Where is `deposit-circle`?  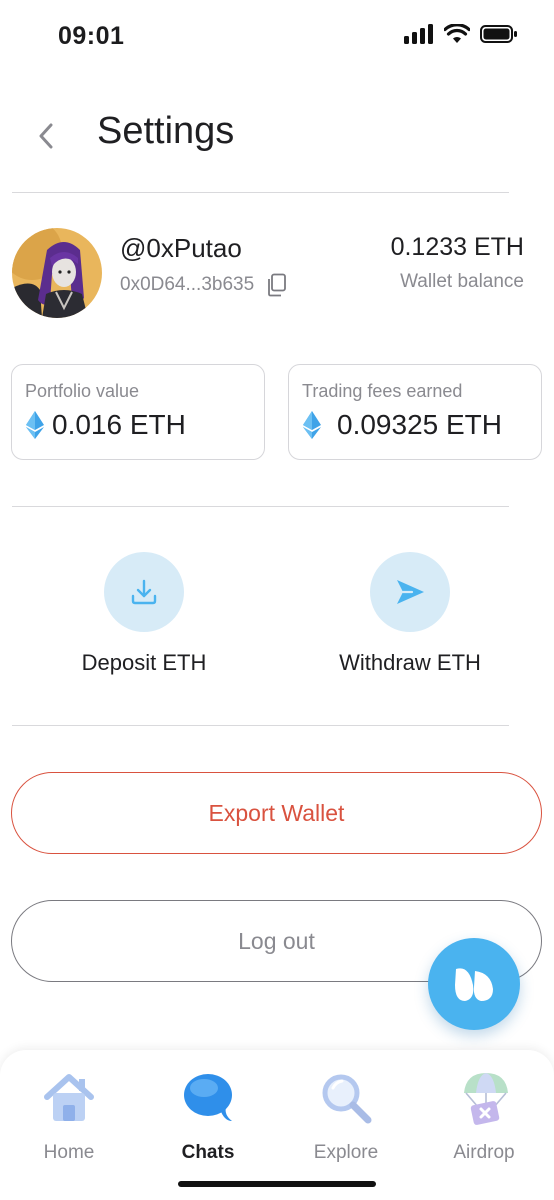 deposit-circle is located at coordinates (144, 592).